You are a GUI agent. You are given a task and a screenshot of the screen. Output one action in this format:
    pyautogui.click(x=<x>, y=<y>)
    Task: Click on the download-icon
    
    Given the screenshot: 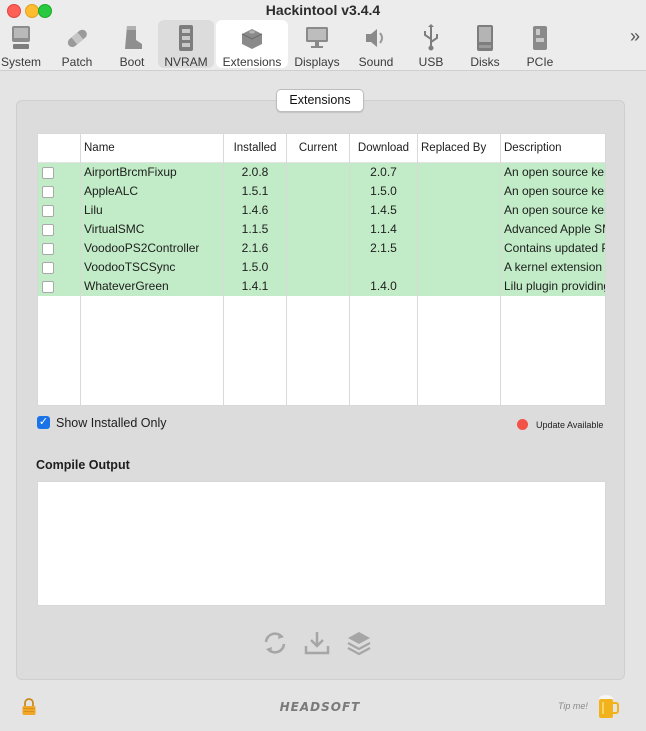 What is the action you would take?
    pyautogui.click(x=317, y=643)
    